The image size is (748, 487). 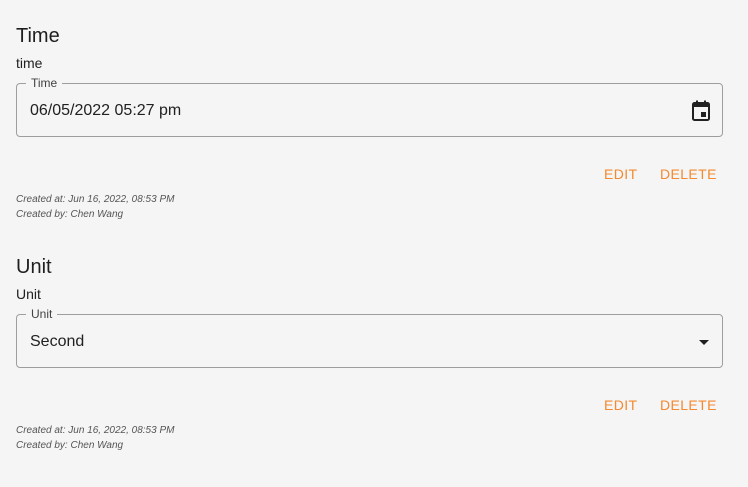 What do you see at coordinates (28, 294) in the screenshot?
I see `section-description: Unit` at bounding box center [28, 294].